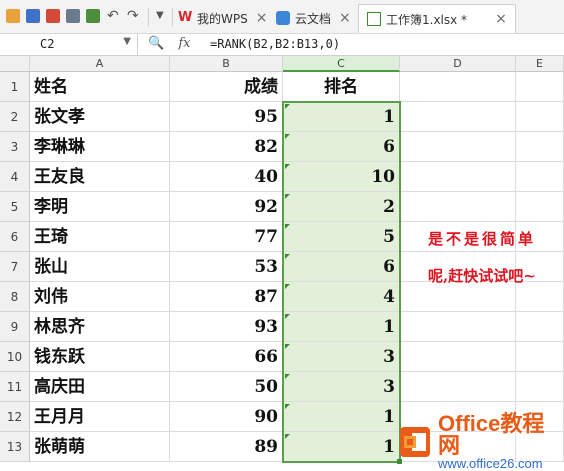 Image resolution: width=564 pixels, height=471 pixels. What do you see at coordinates (15, 357) in the screenshot?
I see `row-header: 10` at bounding box center [15, 357].